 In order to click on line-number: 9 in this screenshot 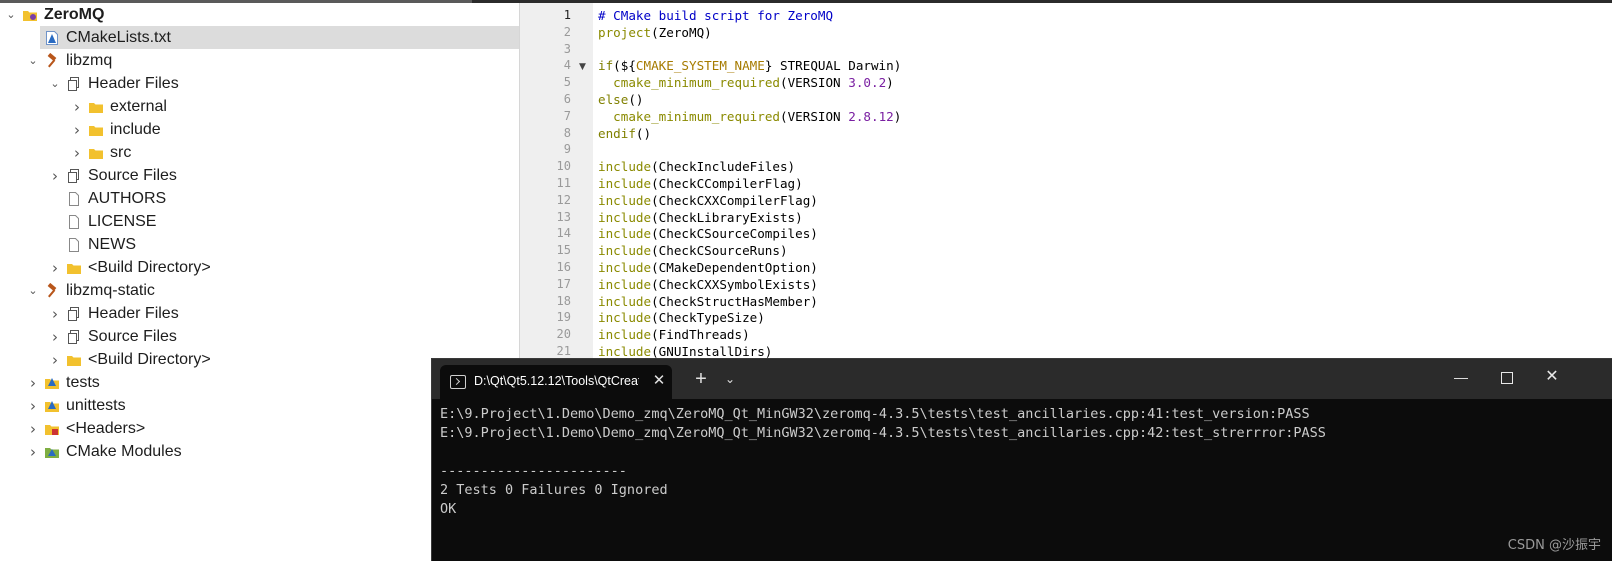, I will do `click(567, 149)`.